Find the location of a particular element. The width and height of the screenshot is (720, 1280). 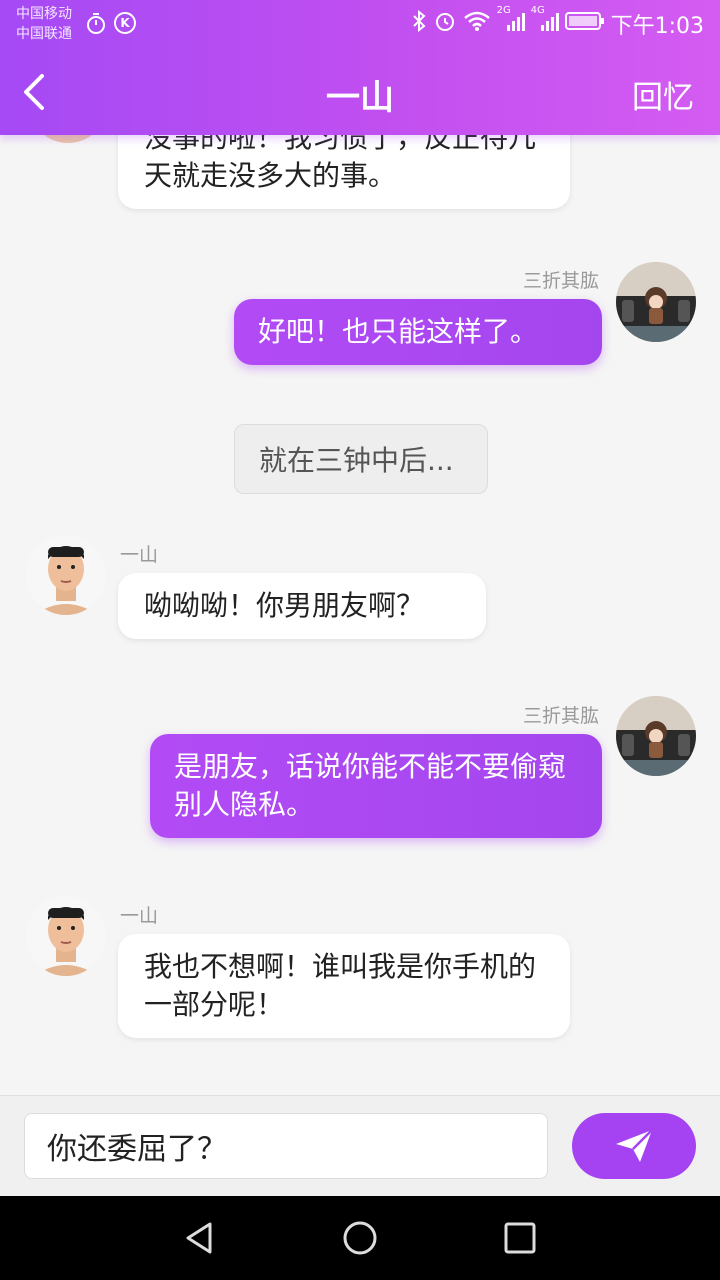

message-bubble-outgoing: 好吧！也只能这样了。 is located at coordinates (418, 332).